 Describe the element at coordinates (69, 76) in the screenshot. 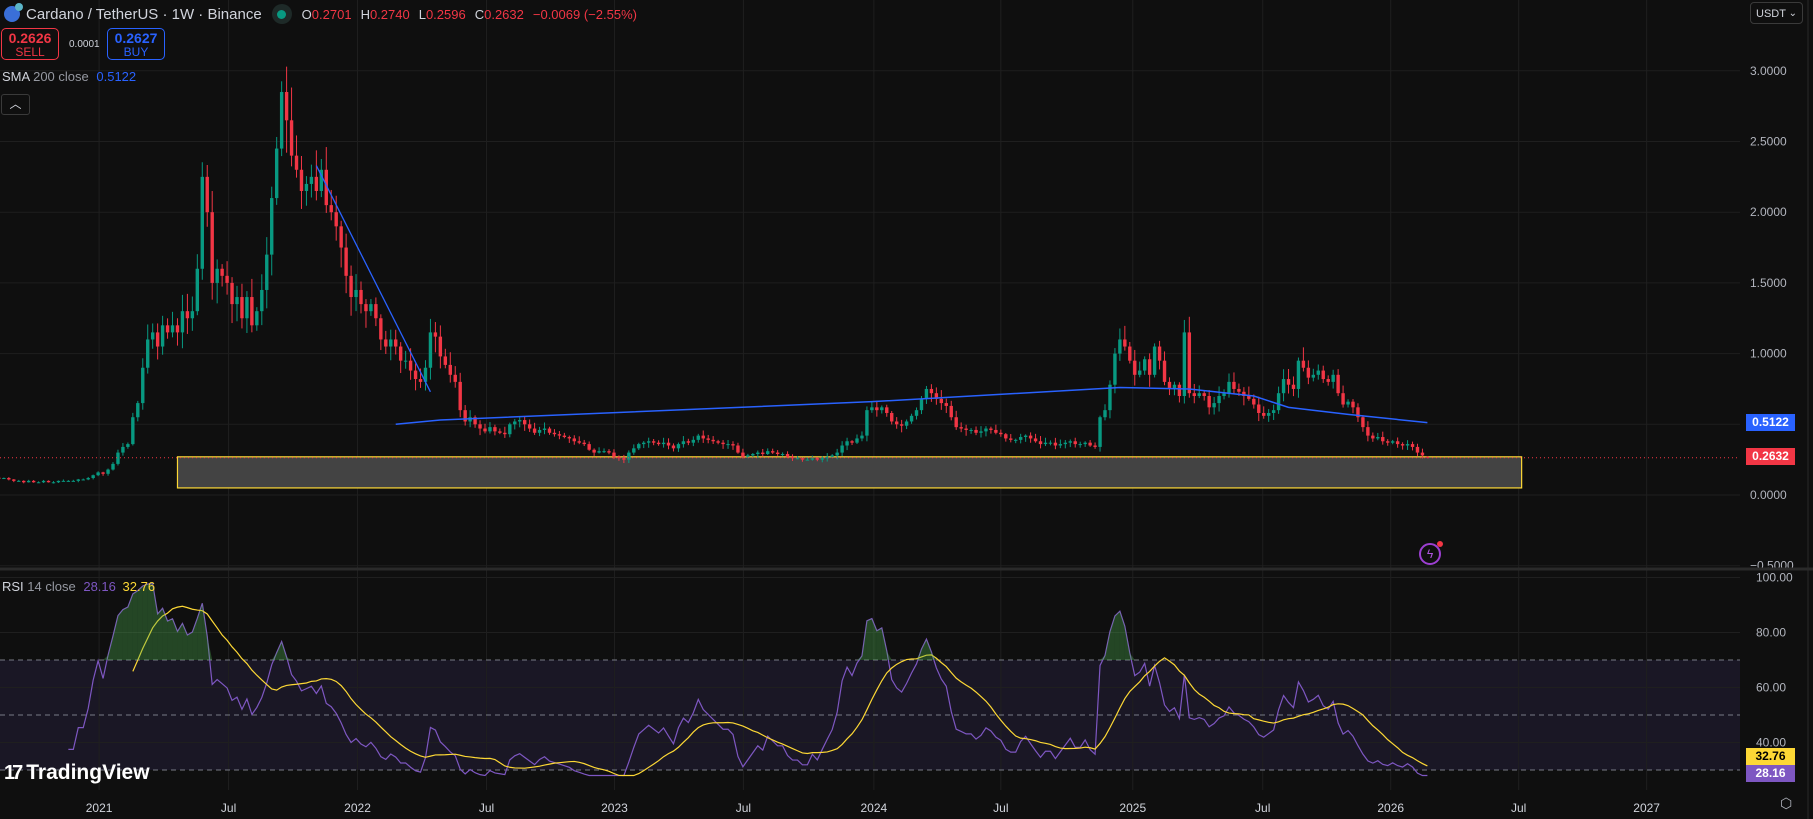

I see `sma-legend: SMA 200 close 0.5122` at that location.